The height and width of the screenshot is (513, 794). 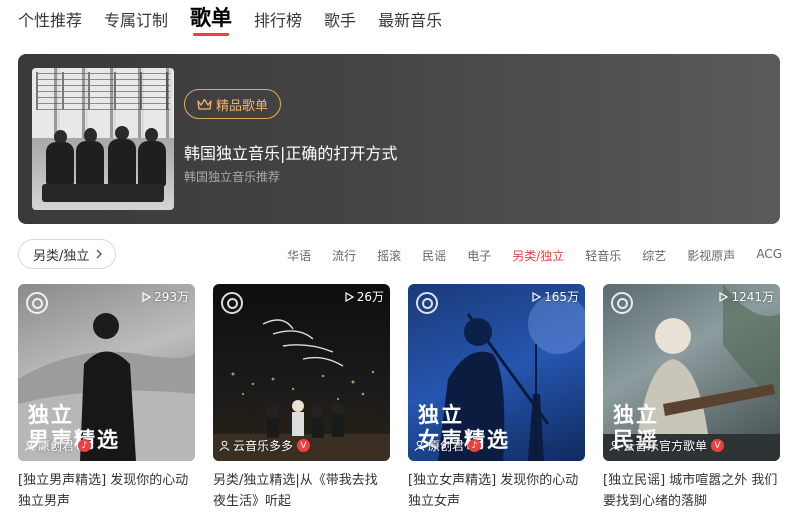 What do you see at coordinates (290, 152) in the screenshot?
I see `banner-title: 韩国独立音乐|正确的打开方式` at bounding box center [290, 152].